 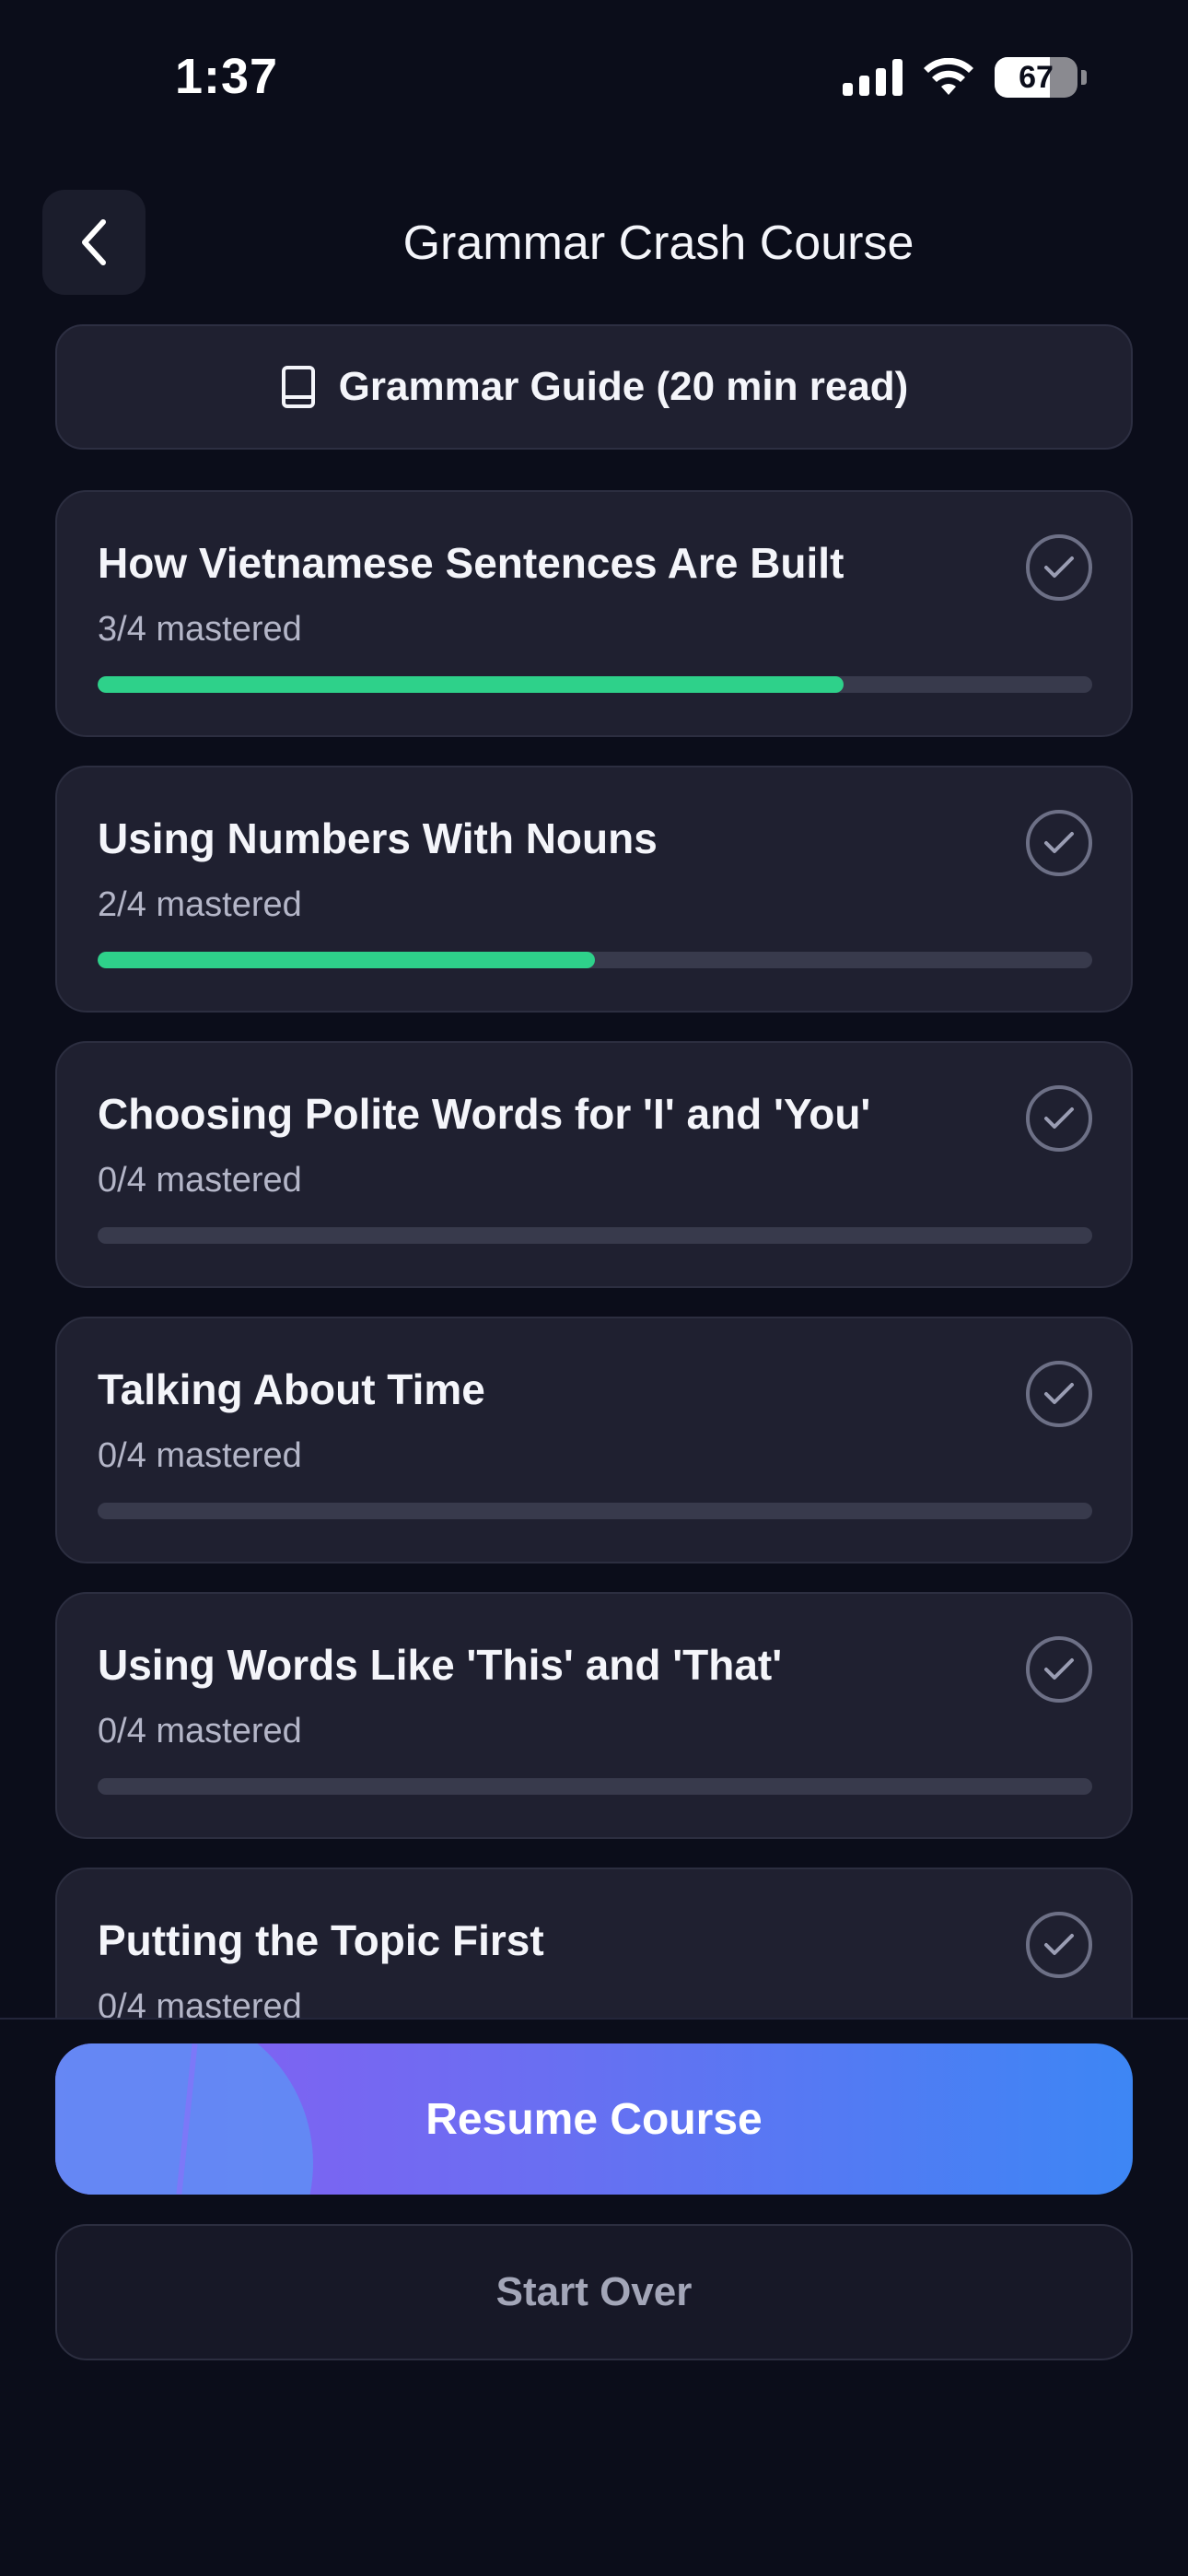 What do you see at coordinates (594, 1440) in the screenshot?
I see `lesson-card: Talking About Time 0/4 mastered` at bounding box center [594, 1440].